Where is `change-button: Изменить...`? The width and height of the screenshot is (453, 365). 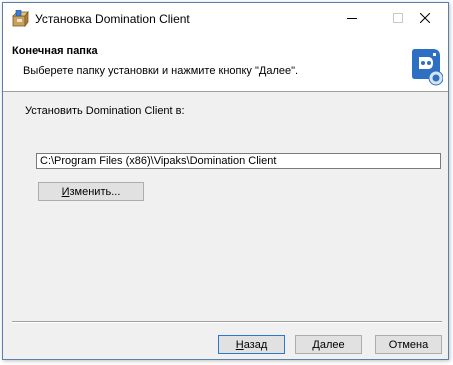
change-button: Изменить... is located at coordinates (91, 191).